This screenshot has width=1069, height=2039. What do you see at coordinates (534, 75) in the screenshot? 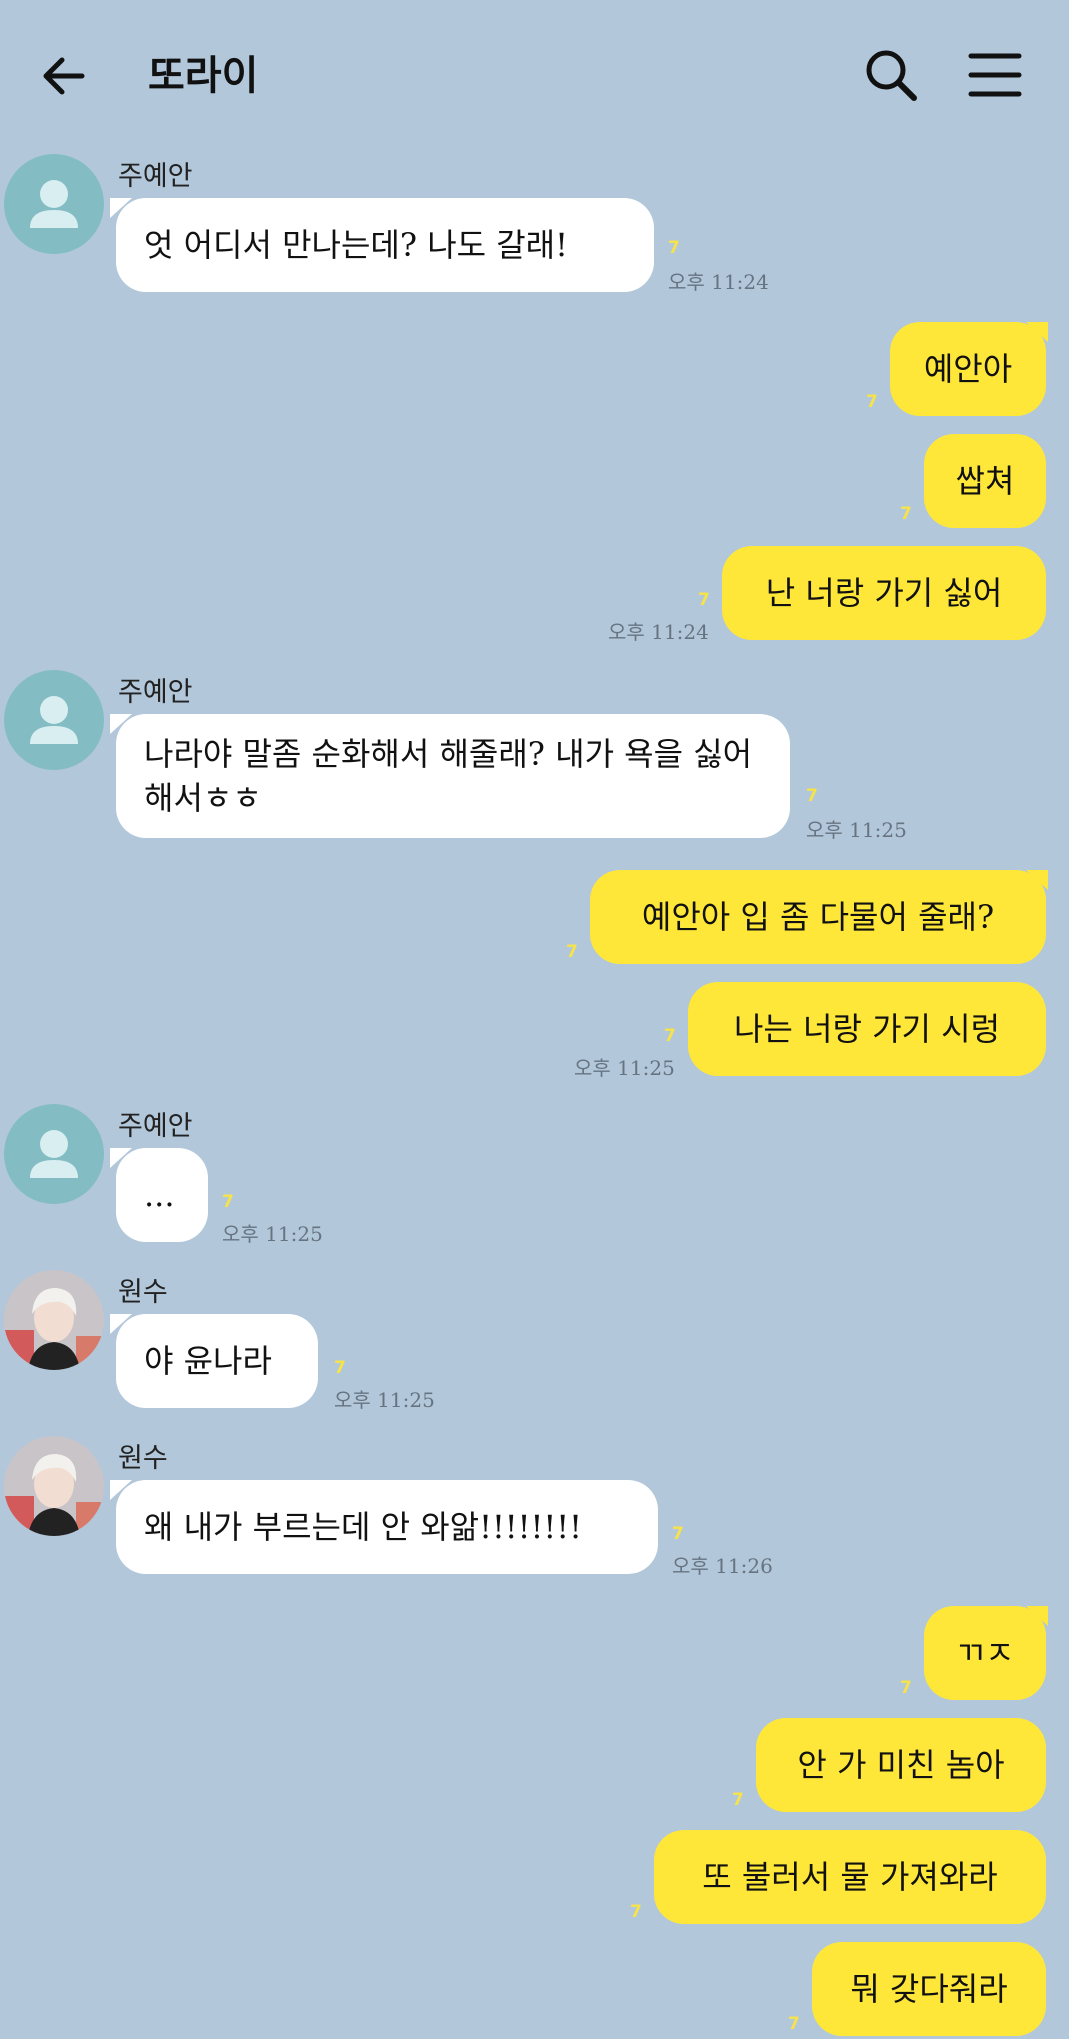
I see `chat-header: 또라이` at bounding box center [534, 75].